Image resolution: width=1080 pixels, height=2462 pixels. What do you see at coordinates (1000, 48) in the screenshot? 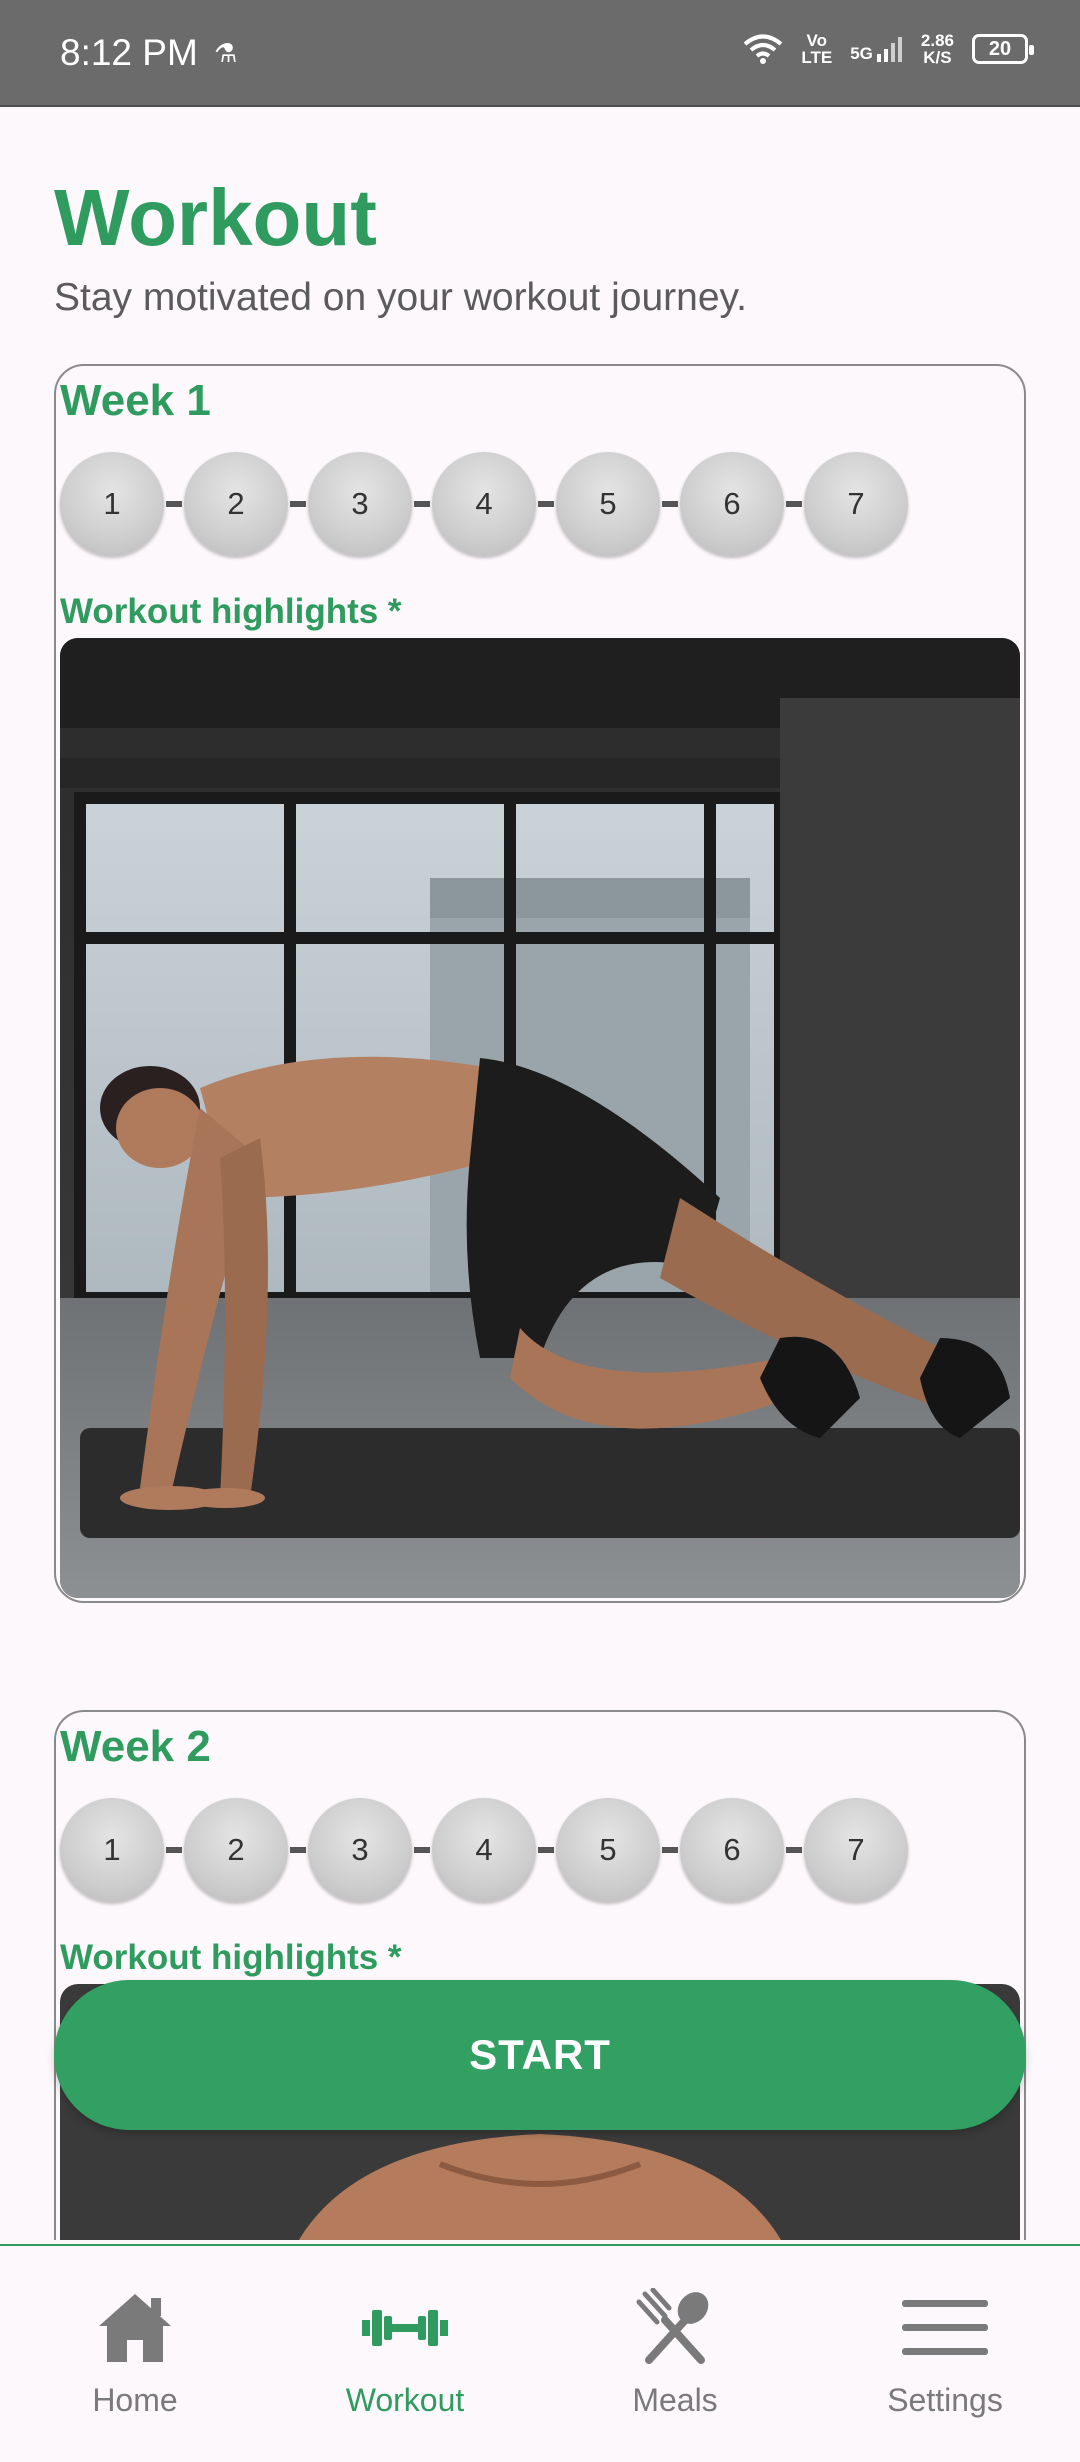
I see `battery-level: 20` at bounding box center [1000, 48].